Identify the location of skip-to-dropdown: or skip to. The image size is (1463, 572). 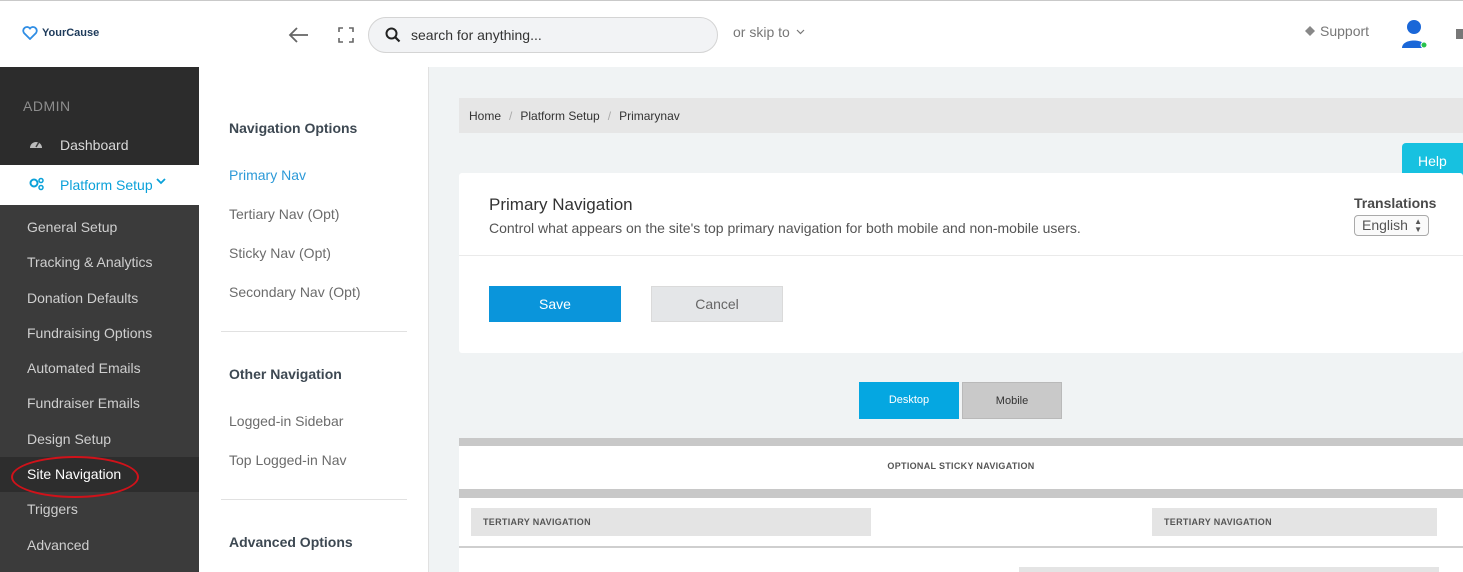
(769, 32).